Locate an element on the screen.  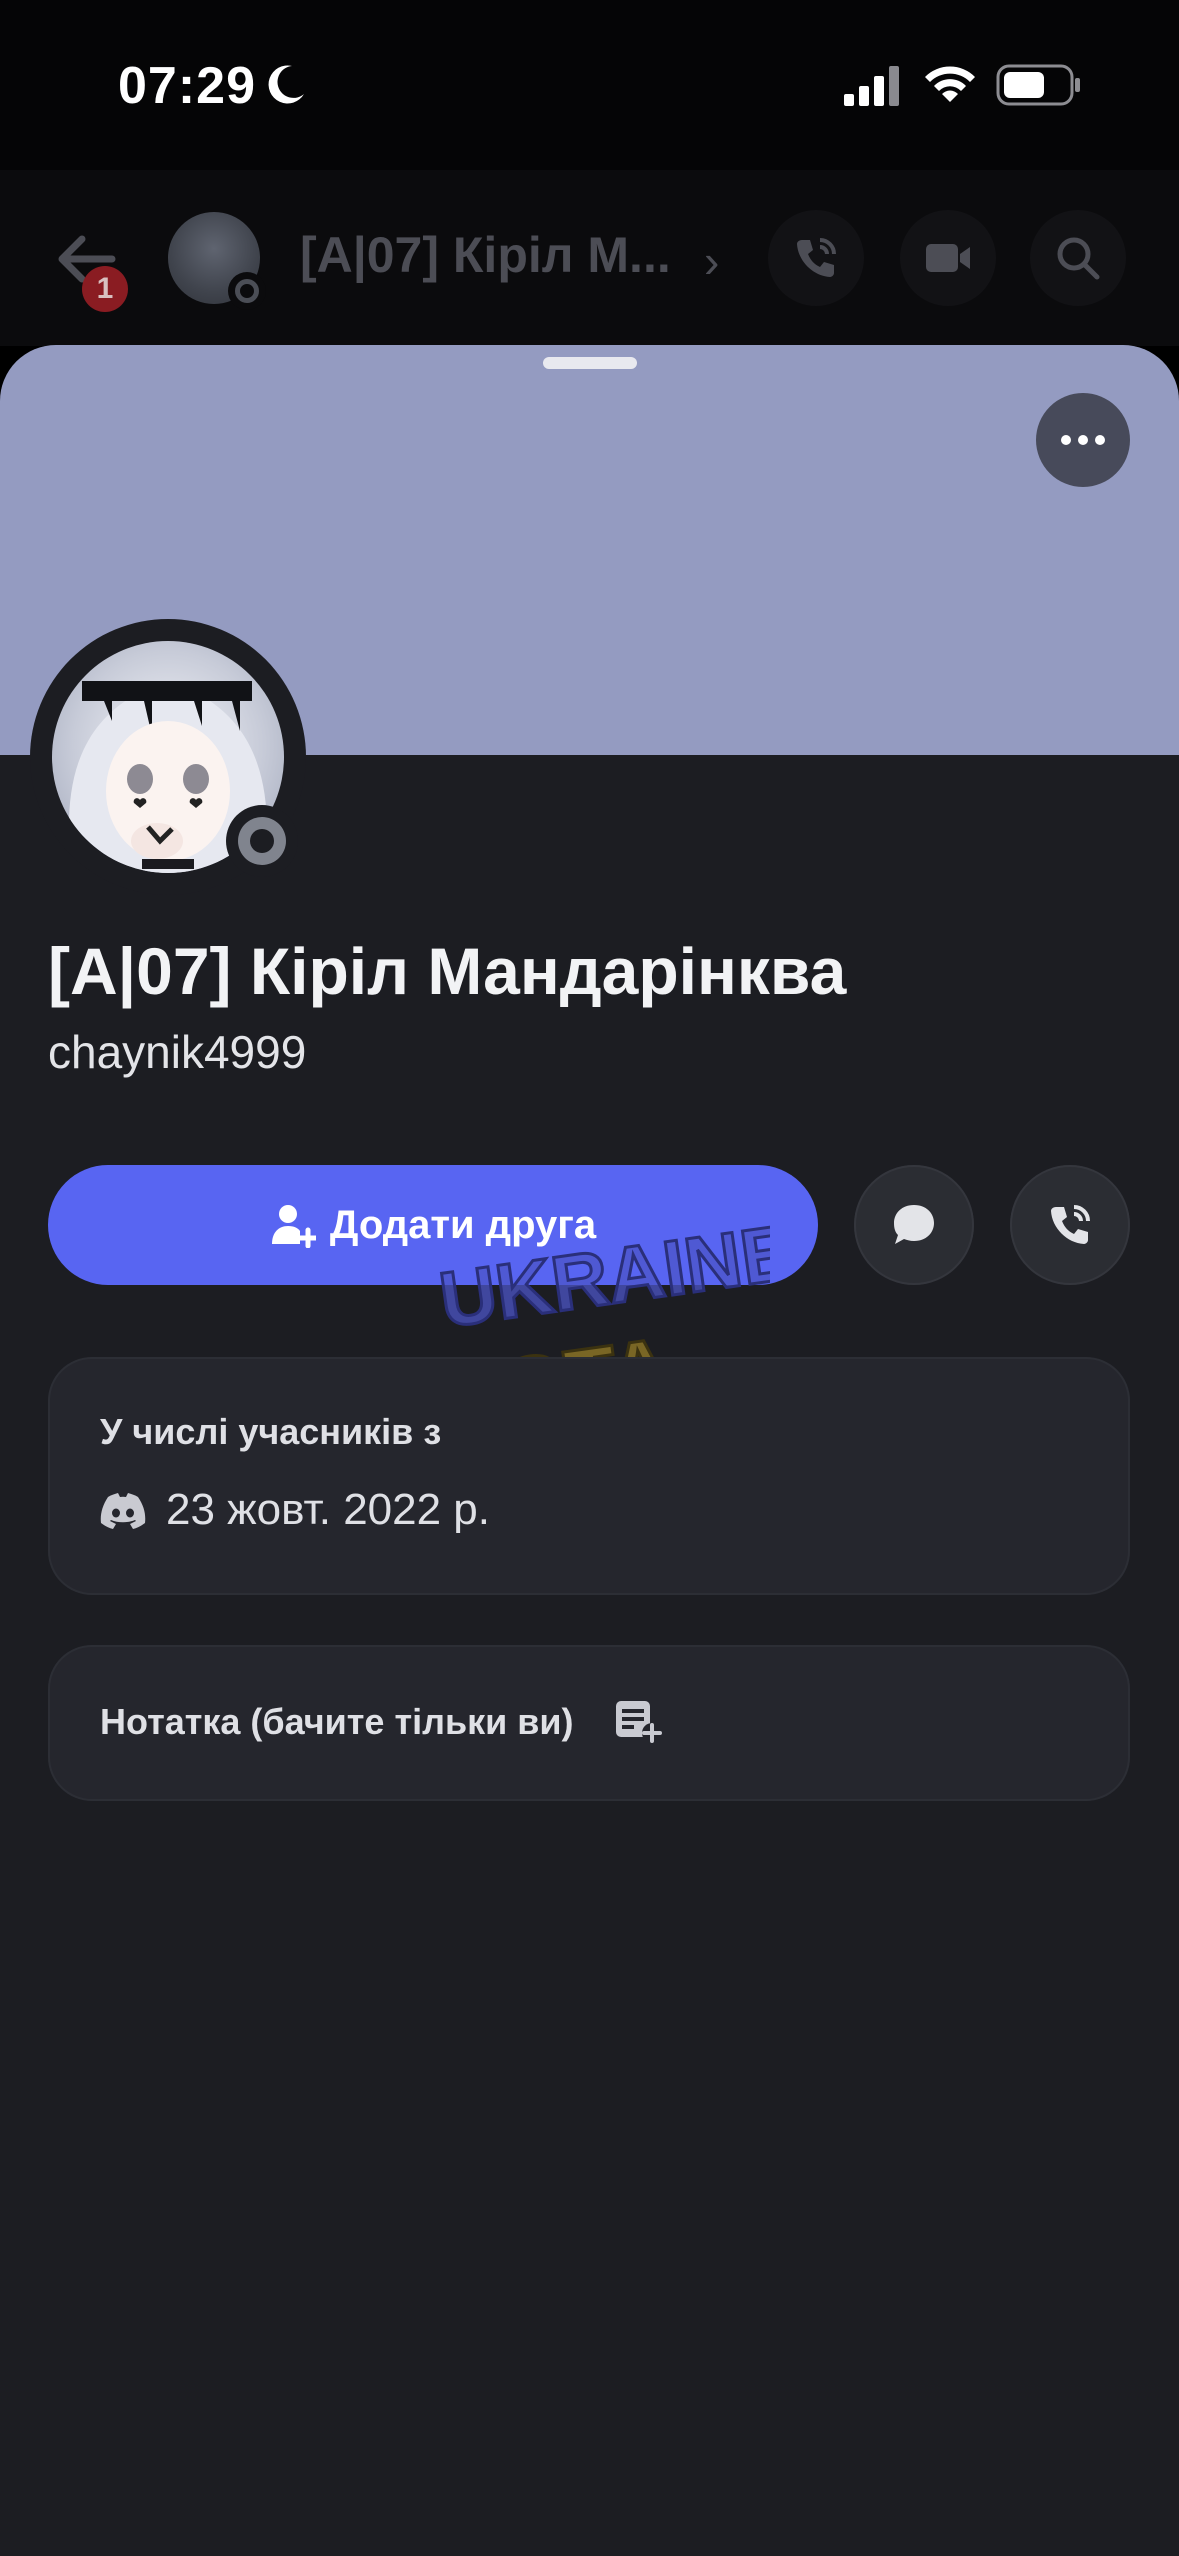
username: chaynik4999 is located at coordinates (177, 1052).